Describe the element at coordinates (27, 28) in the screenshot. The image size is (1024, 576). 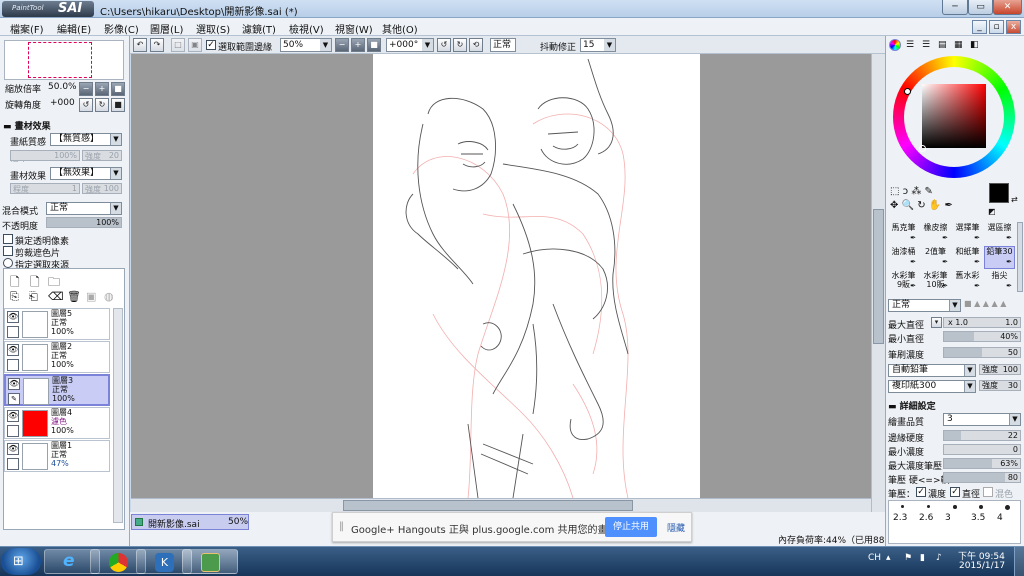
I see `menu-file: 檔案(F)` at that location.